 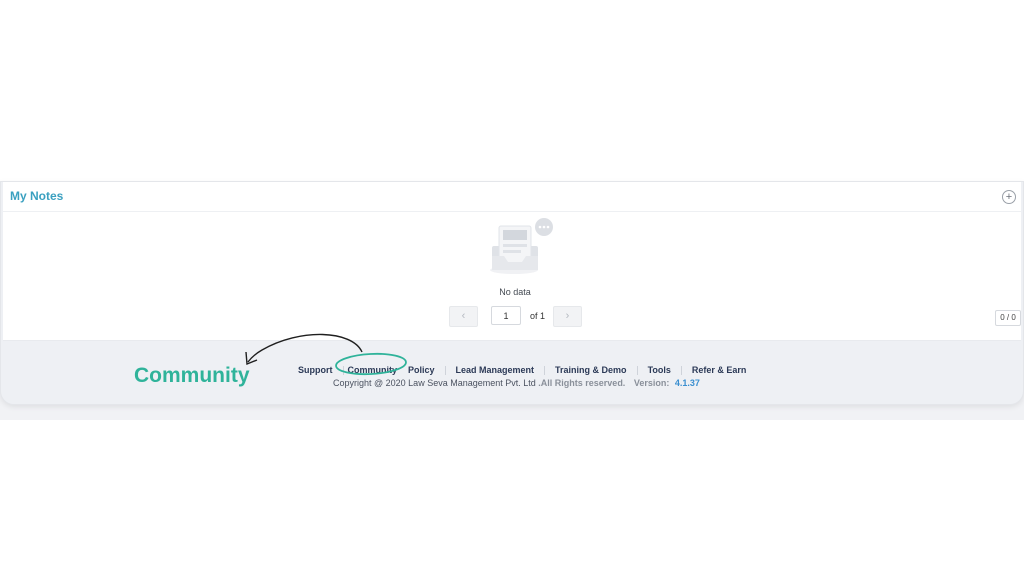 I want to click on panel-header: My Notes +, so click(x=512, y=197).